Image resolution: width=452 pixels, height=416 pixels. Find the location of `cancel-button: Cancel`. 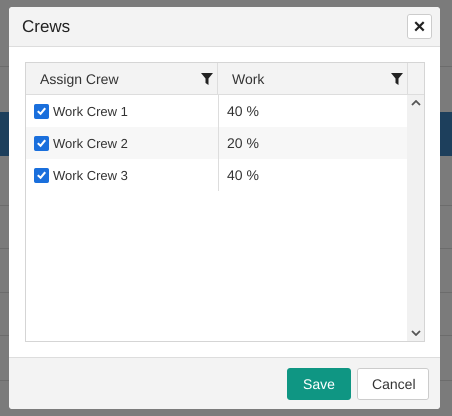

cancel-button: Cancel is located at coordinates (393, 384).